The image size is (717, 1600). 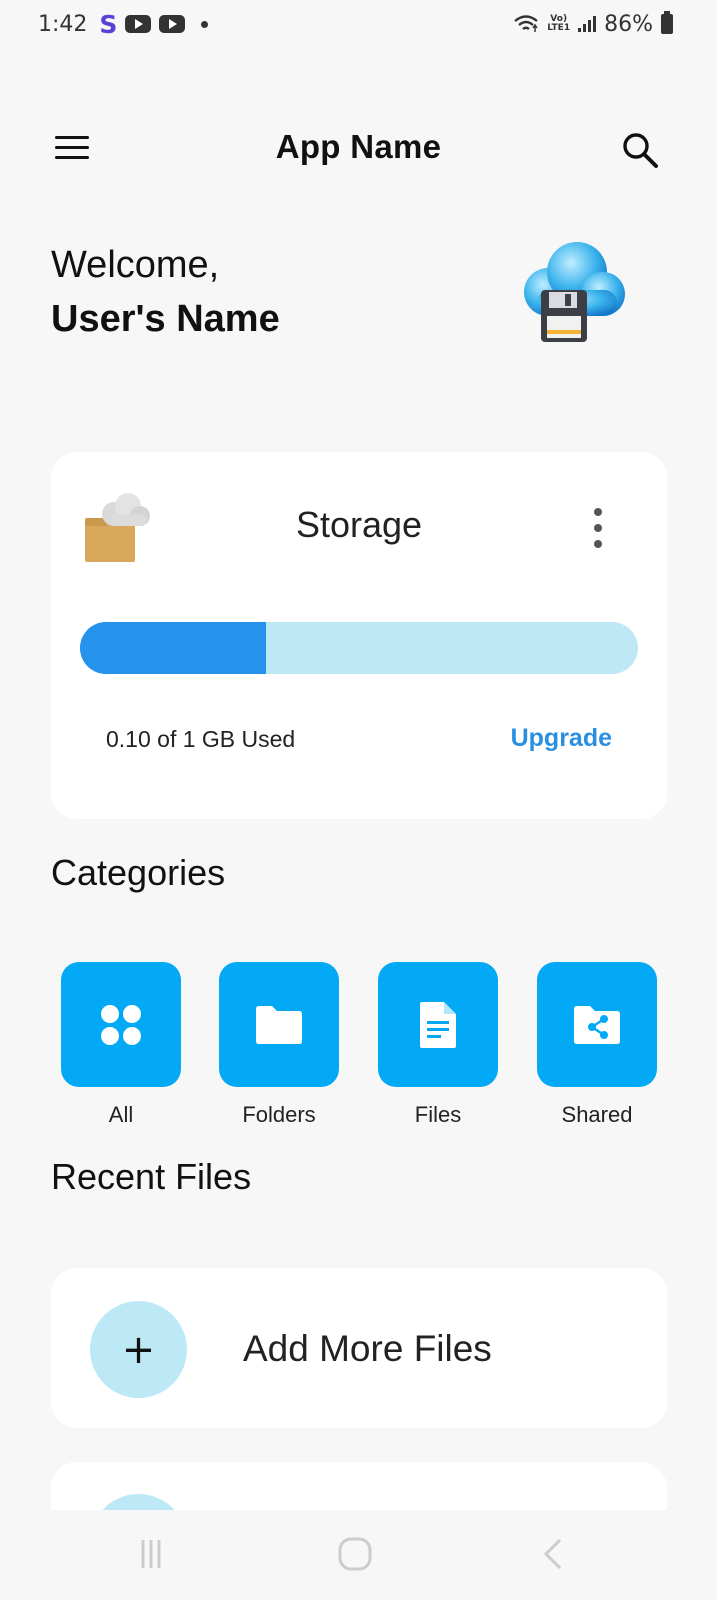 I want to click on category-label: Folders, so click(x=279, y=1114).